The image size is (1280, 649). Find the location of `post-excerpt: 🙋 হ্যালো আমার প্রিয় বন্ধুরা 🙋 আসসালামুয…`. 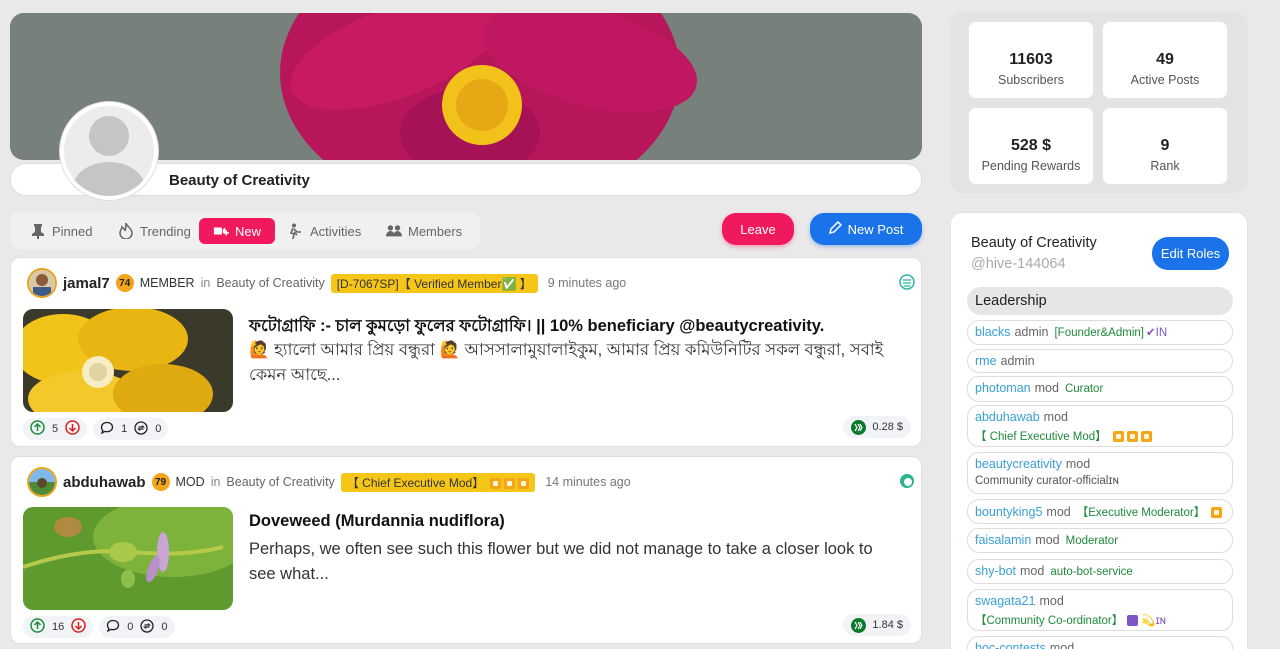

post-excerpt: 🙋 হ্যালো আমার প্রিয় বন্ধুরা 🙋 আসসালামুয… is located at coordinates (574, 363).